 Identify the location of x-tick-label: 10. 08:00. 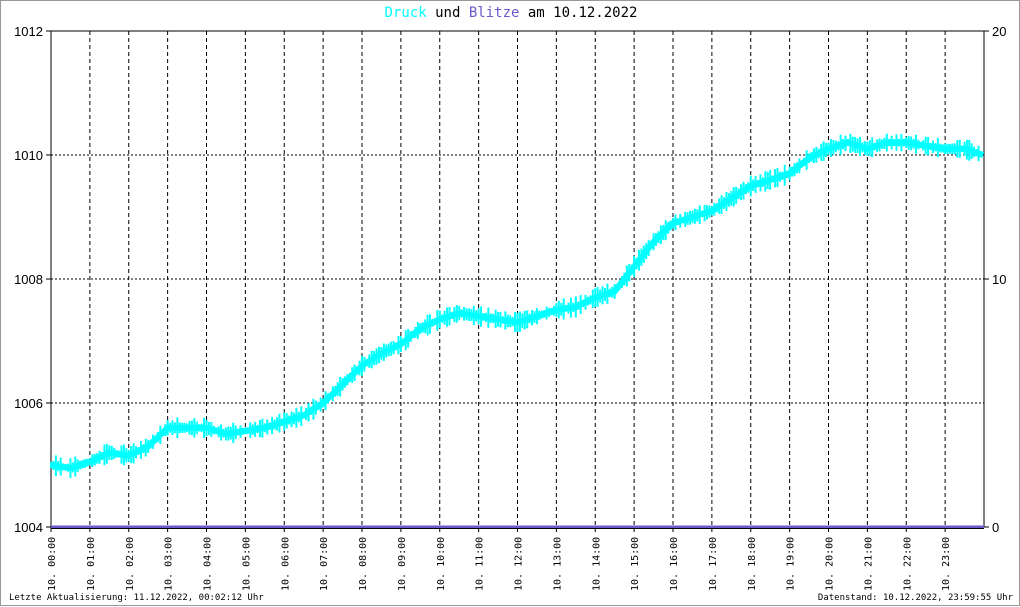
(363, 564).